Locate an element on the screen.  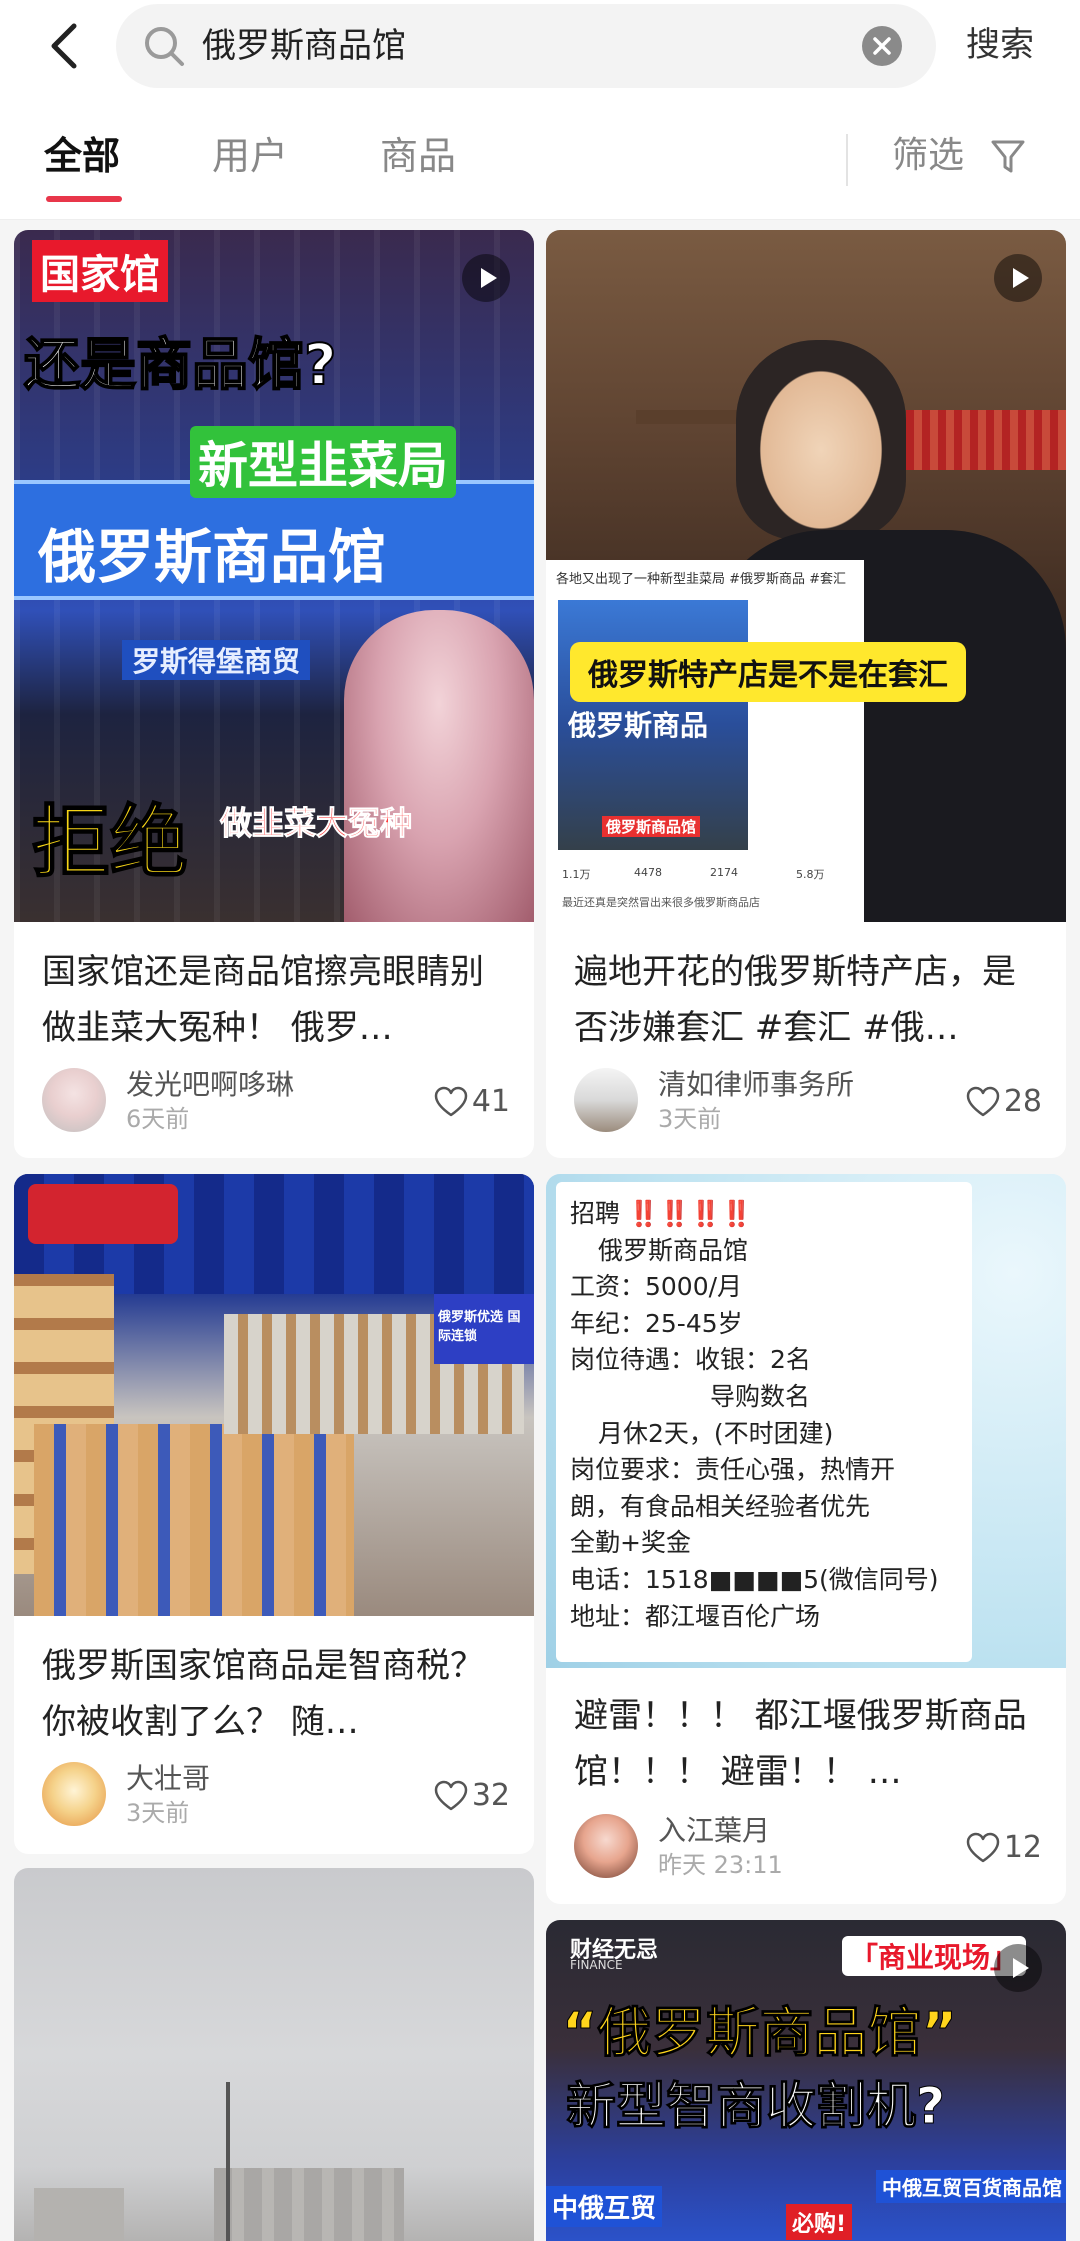
filter-button: 筛选 is located at coordinates (928, 156).